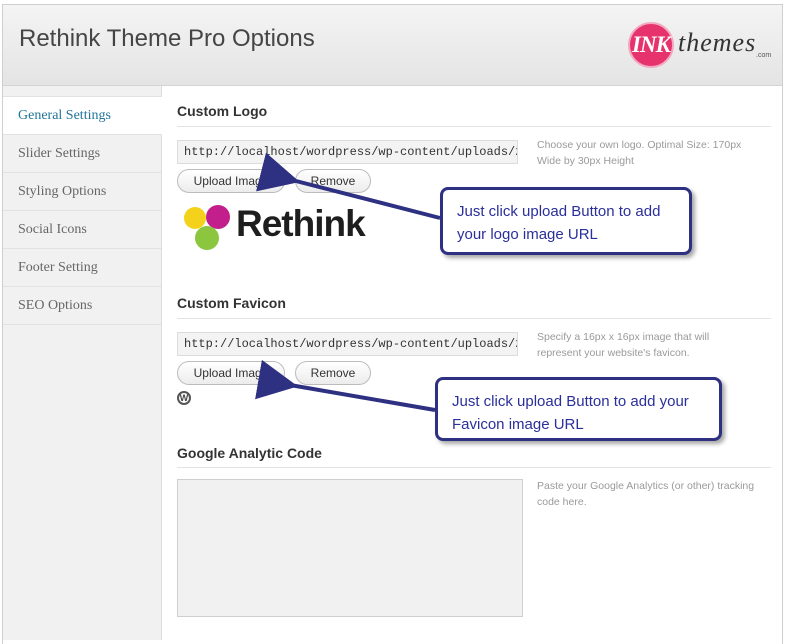  Describe the element at coordinates (345, 385) in the screenshot. I see `favicon-callout-arrow` at that location.